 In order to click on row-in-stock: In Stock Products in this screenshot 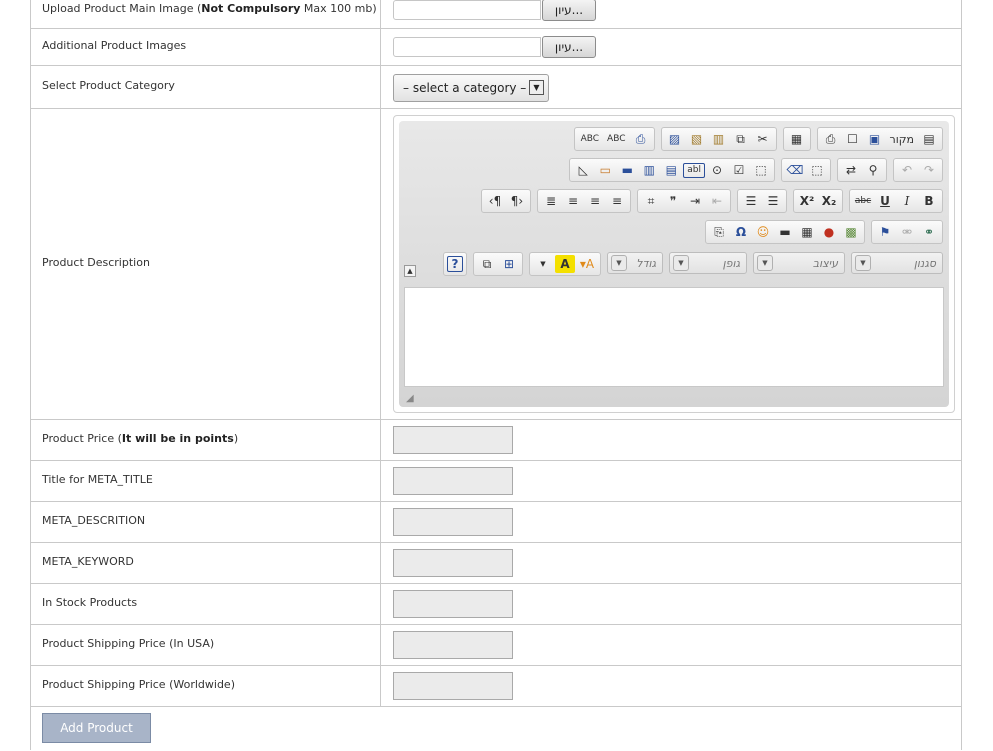, I will do `click(496, 604)`.